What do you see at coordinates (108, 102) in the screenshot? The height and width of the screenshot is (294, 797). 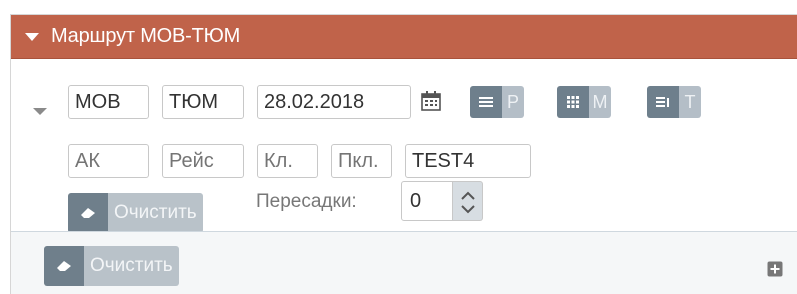 I see `origin-field` at bounding box center [108, 102].